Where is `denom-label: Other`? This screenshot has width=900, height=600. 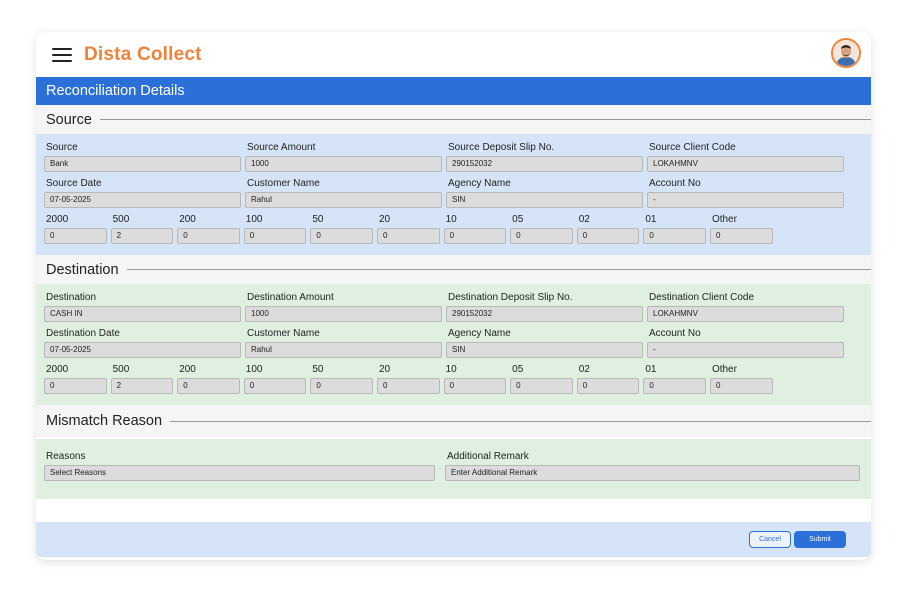 denom-label: Other is located at coordinates (724, 369).